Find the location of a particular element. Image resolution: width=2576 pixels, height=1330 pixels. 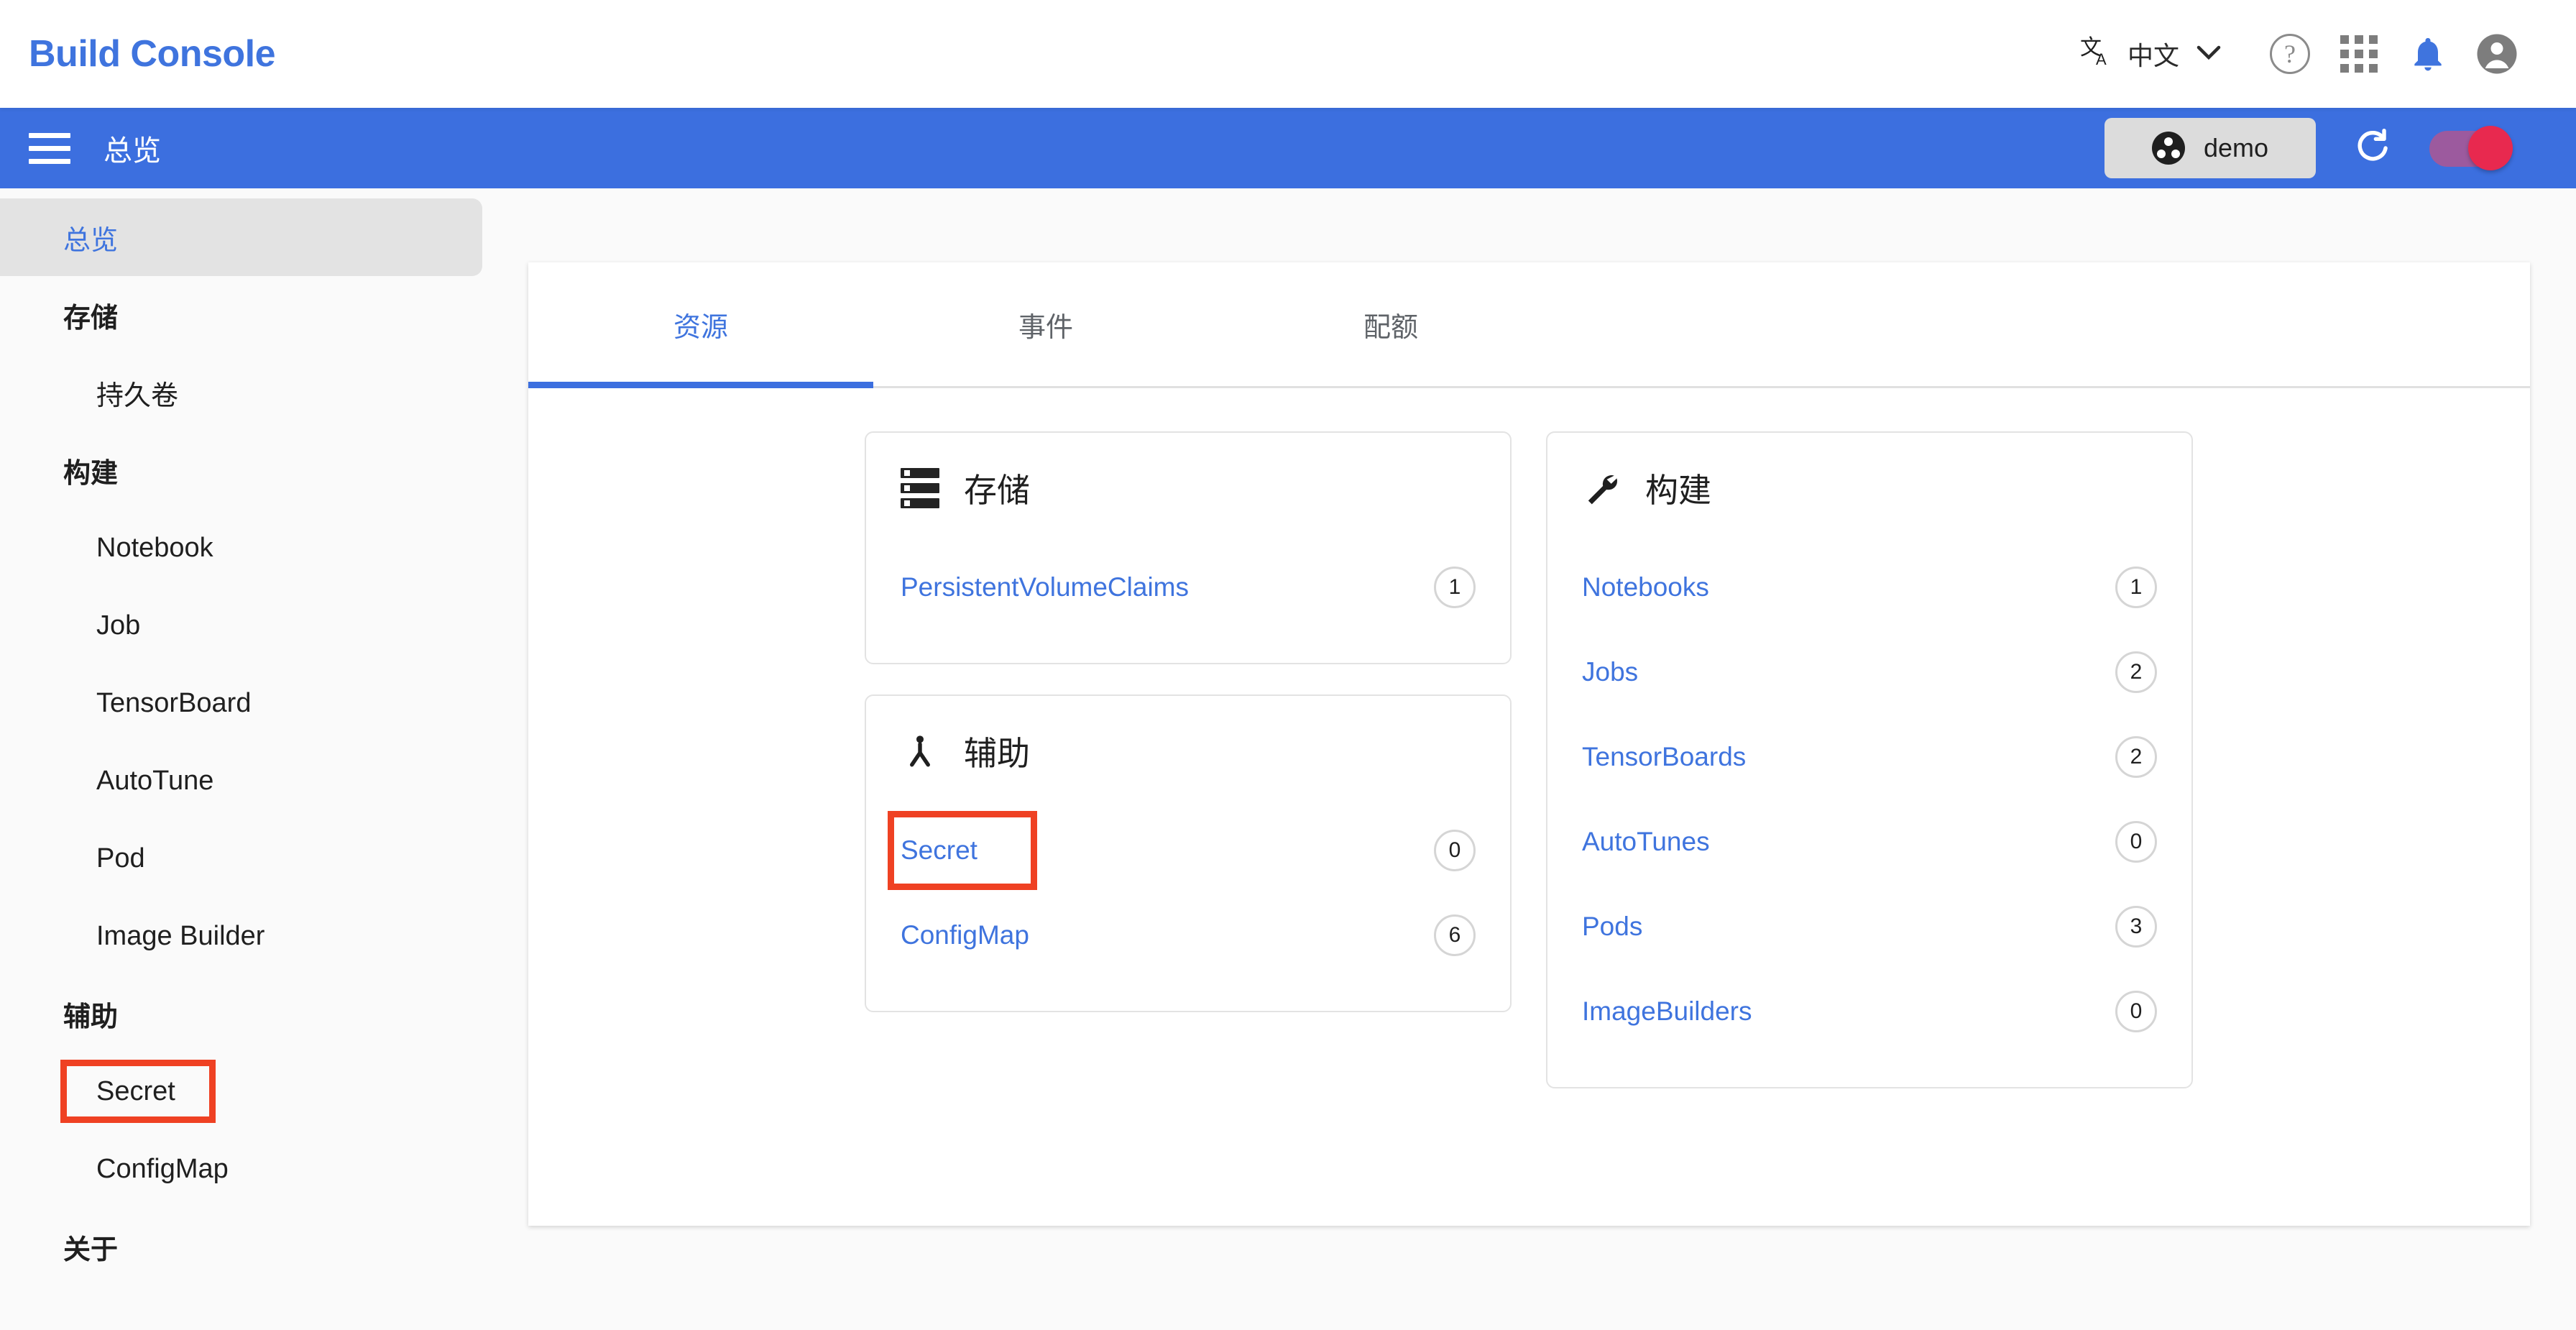

resource-row-secret: Secret 0 is located at coordinates (1182, 850).